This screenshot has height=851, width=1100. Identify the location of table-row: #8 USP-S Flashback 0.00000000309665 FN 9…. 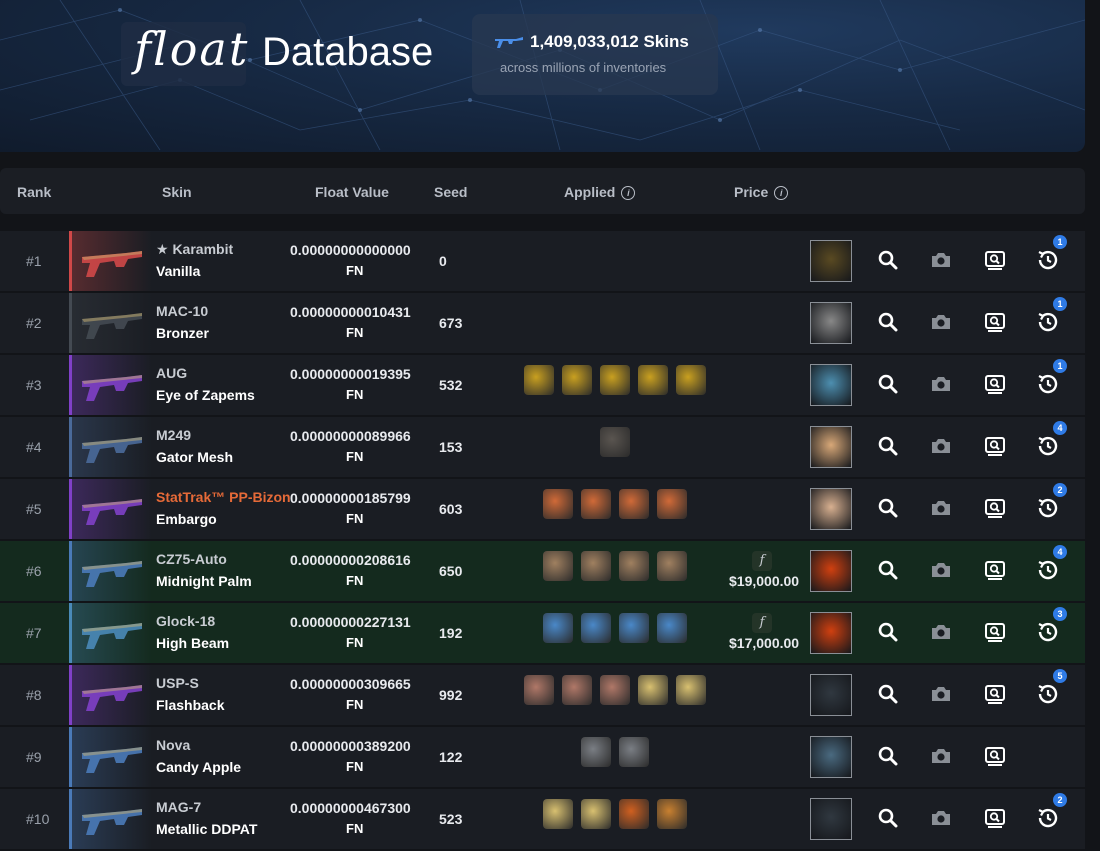
(542, 695).